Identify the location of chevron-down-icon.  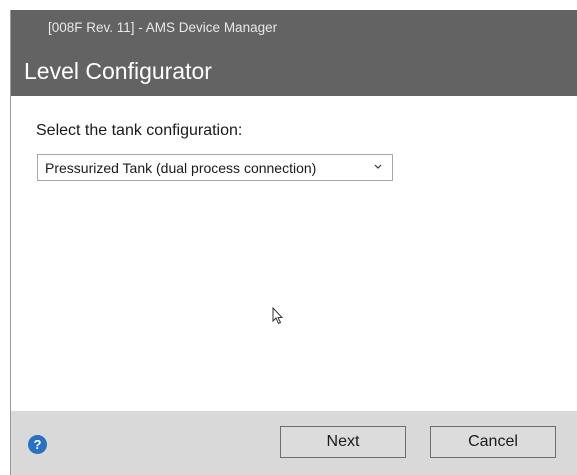
(378, 166).